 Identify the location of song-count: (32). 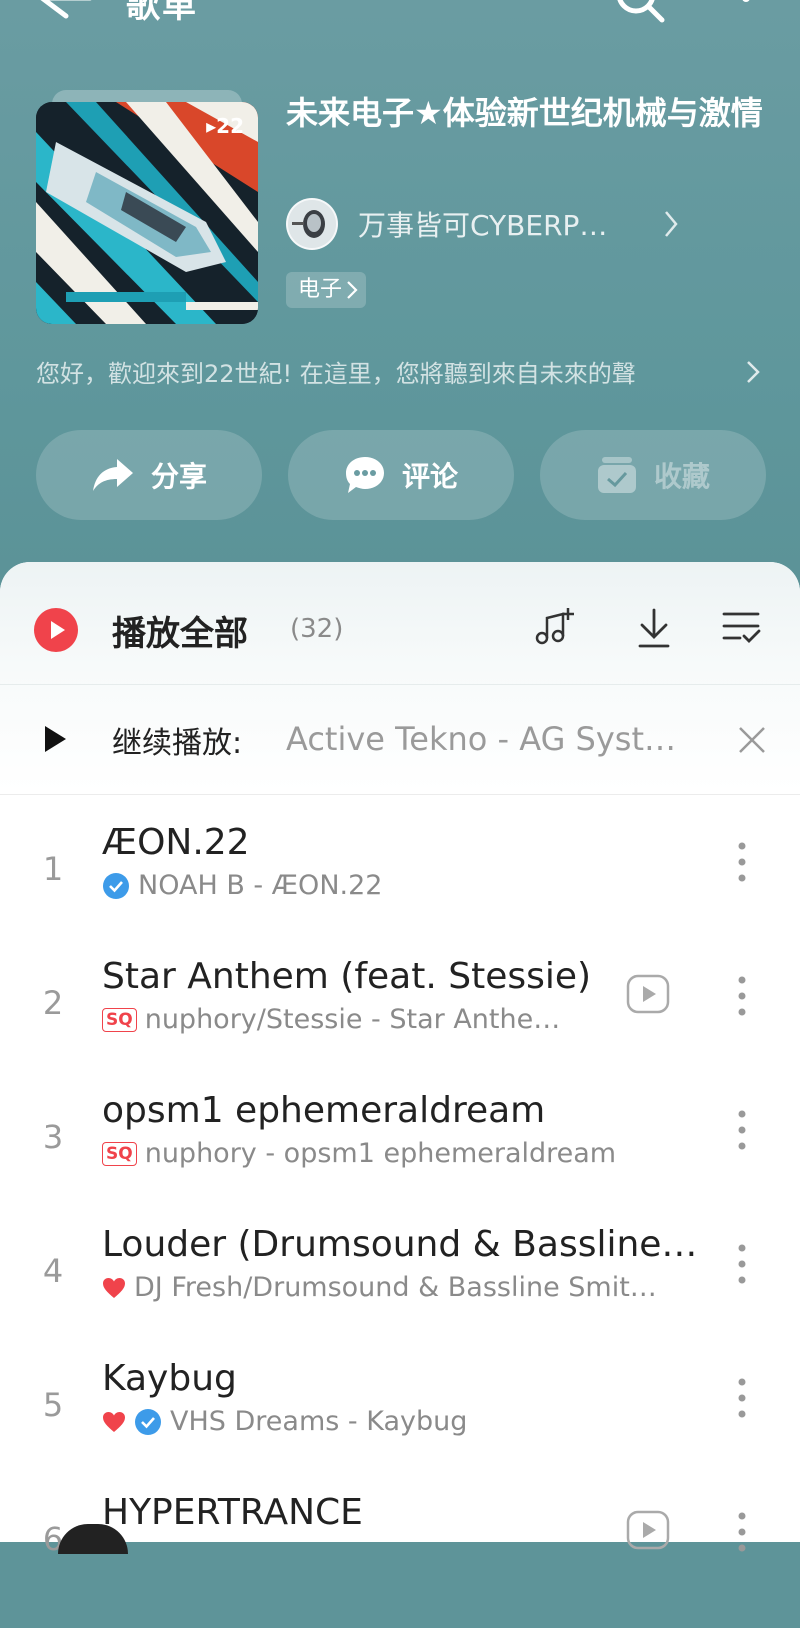
(317, 629).